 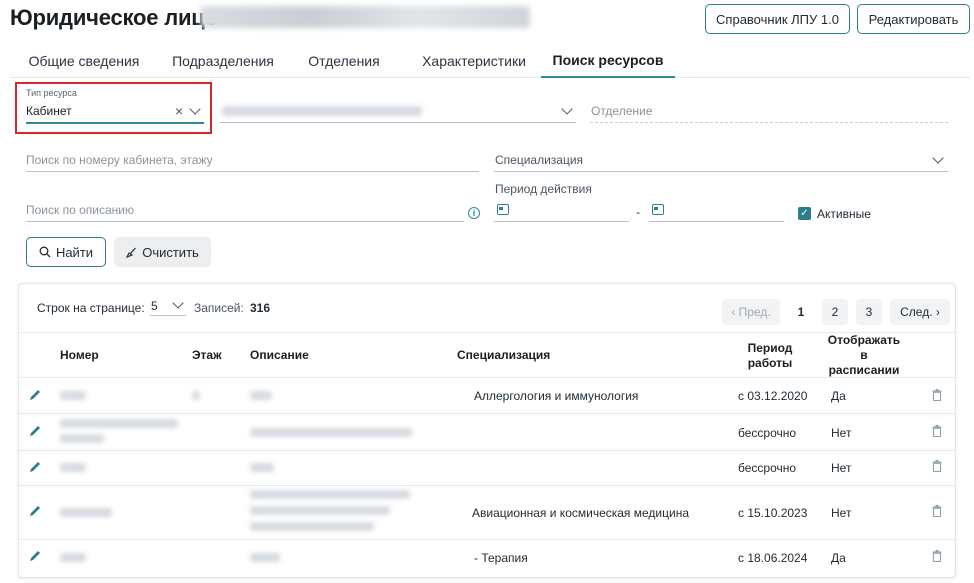 I want to click on tab-resource-search: Поиск ресурсов, so click(x=608, y=60).